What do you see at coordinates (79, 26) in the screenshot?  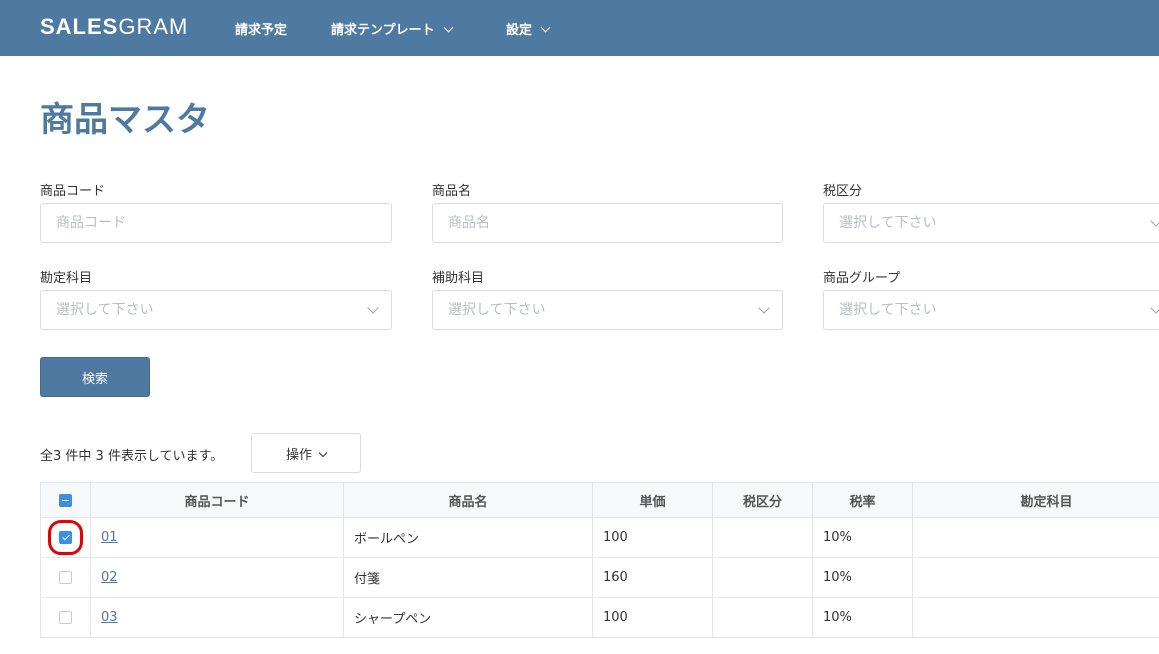 I see `logo-bold-text: SALES` at bounding box center [79, 26].